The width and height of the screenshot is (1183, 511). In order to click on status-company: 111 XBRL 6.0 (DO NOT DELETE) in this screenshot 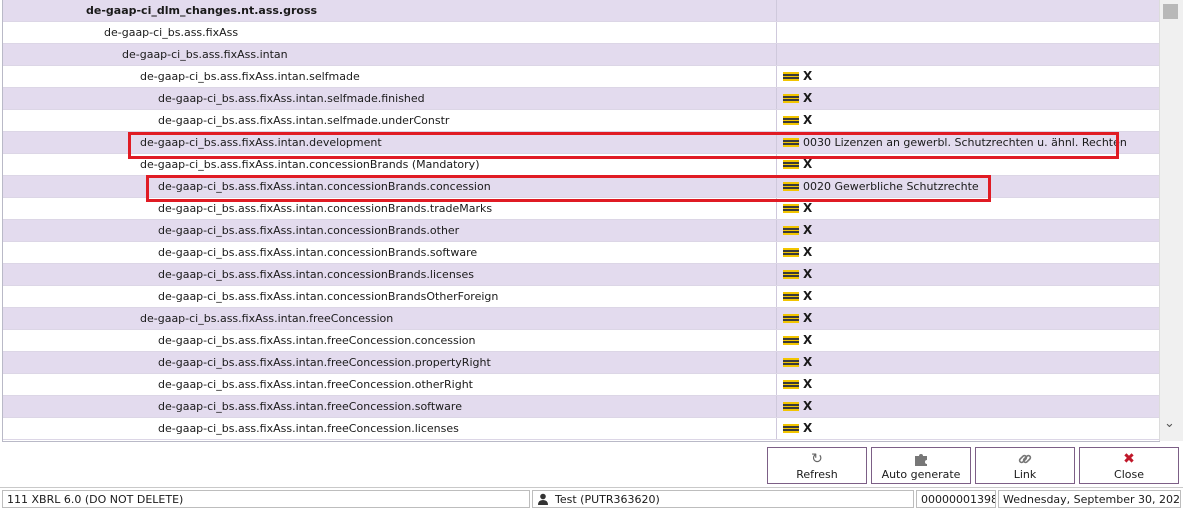, I will do `click(266, 499)`.